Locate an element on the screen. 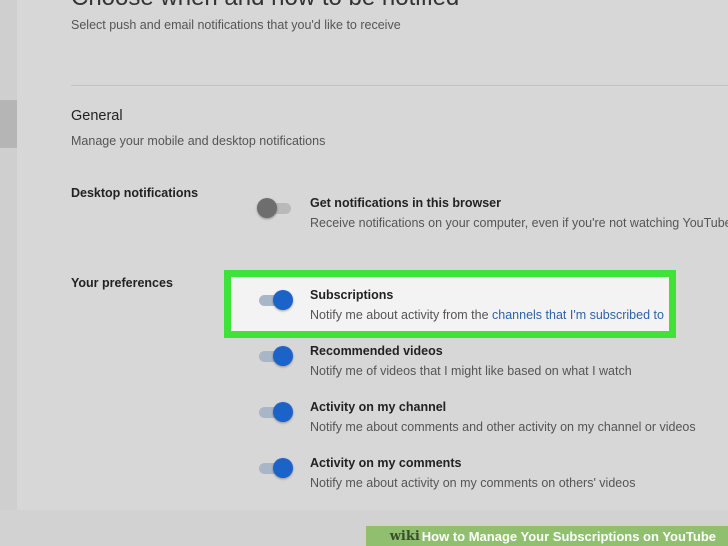 This screenshot has width=728, height=546. recommended-videos-toggle is located at coordinates (275, 356).